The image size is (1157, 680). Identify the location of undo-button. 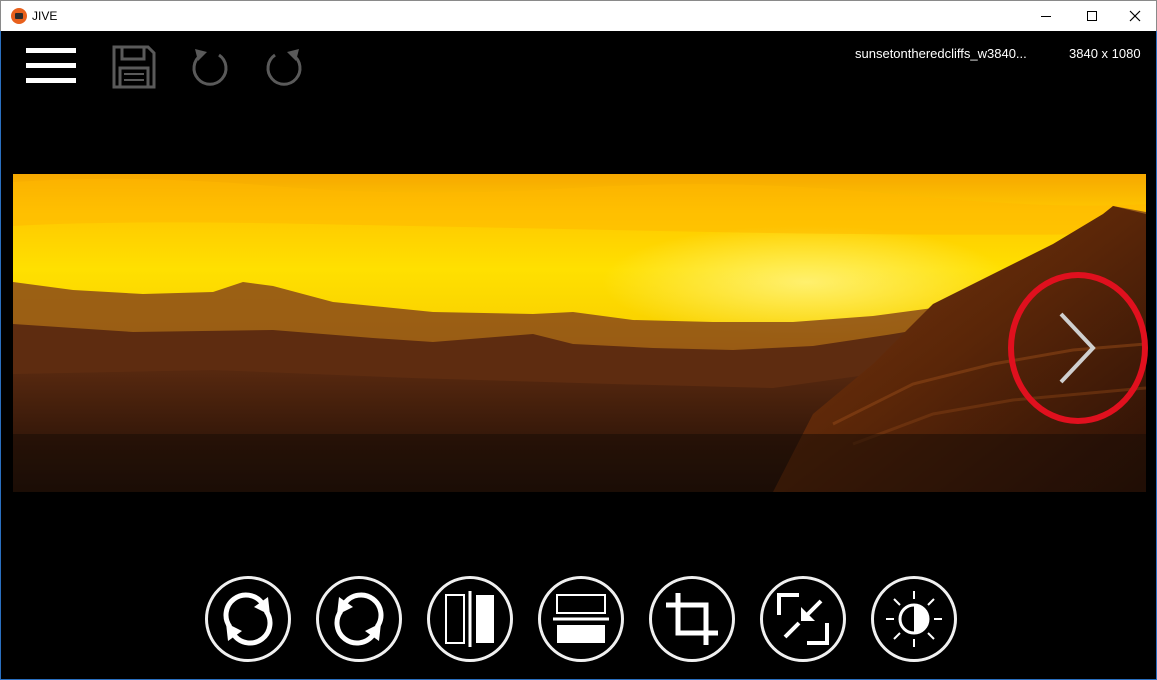
(210, 67).